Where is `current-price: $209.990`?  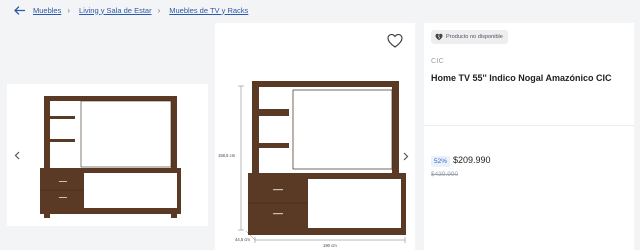 current-price: $209.990 is located at coordinates (472, 160).